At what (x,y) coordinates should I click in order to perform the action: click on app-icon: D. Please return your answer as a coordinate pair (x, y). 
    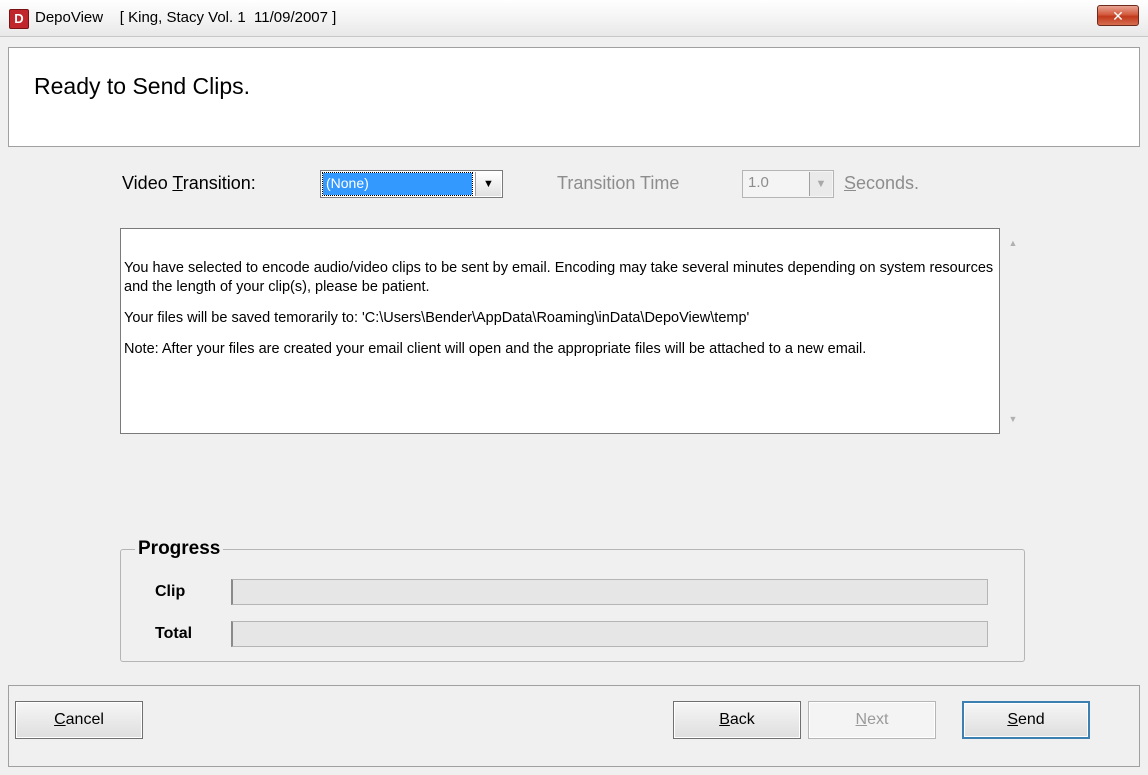
    Looking at the image, I should click on (19, 19).